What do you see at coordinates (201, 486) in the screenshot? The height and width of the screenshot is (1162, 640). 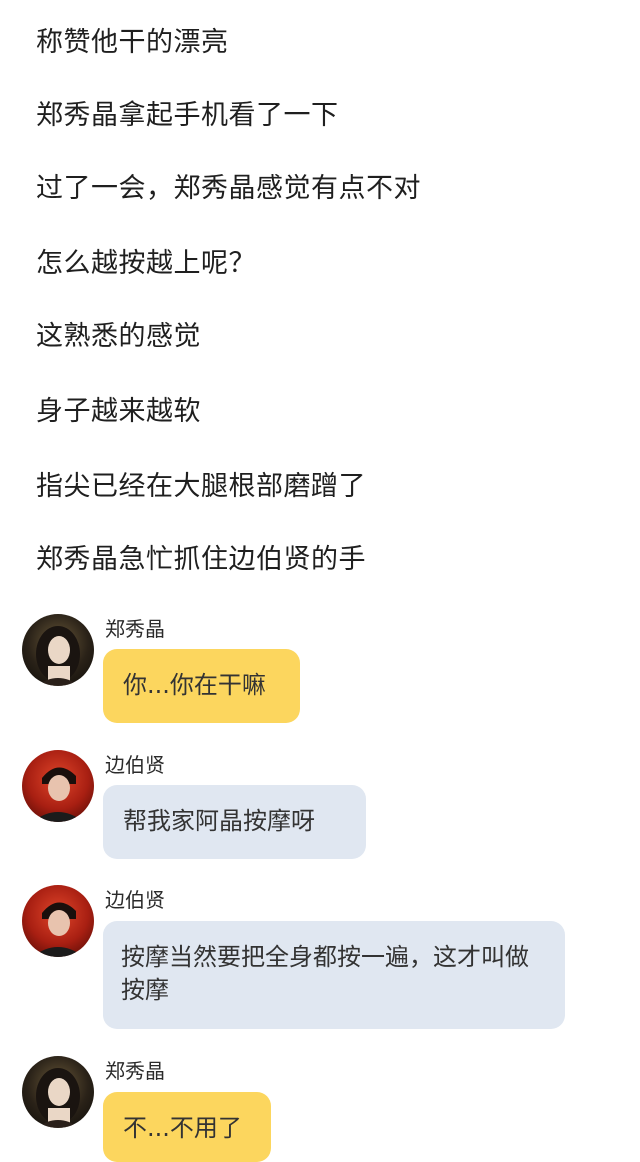 I see `narration-line: 指尖已经在大腿根部磨蹭了` at bounding box center [201, 486].